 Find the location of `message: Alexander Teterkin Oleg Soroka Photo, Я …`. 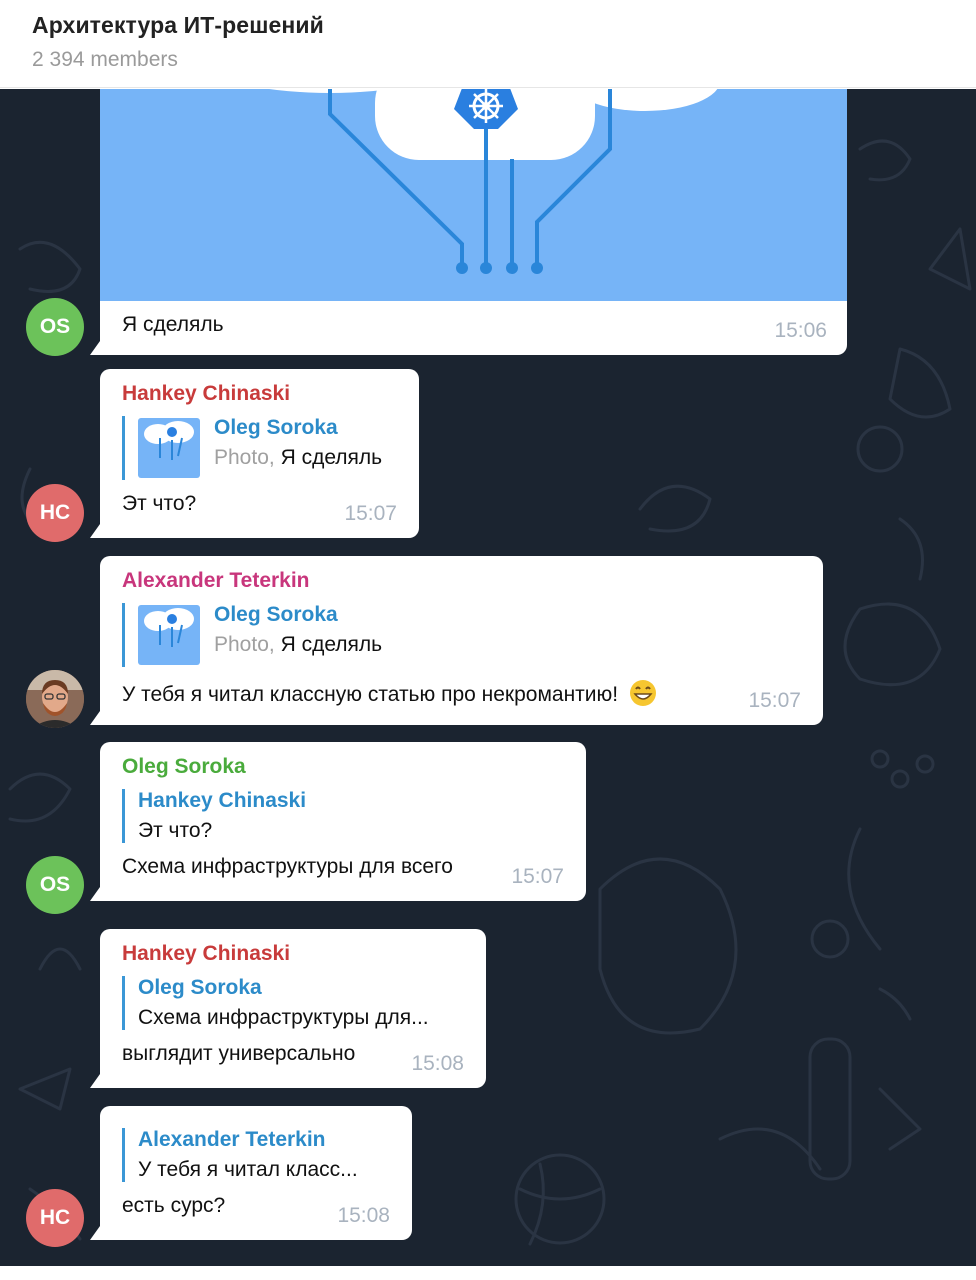

message: Alexander Teterkin Oleg Soroka Photo, Я … is located at coordinates (456, 640).